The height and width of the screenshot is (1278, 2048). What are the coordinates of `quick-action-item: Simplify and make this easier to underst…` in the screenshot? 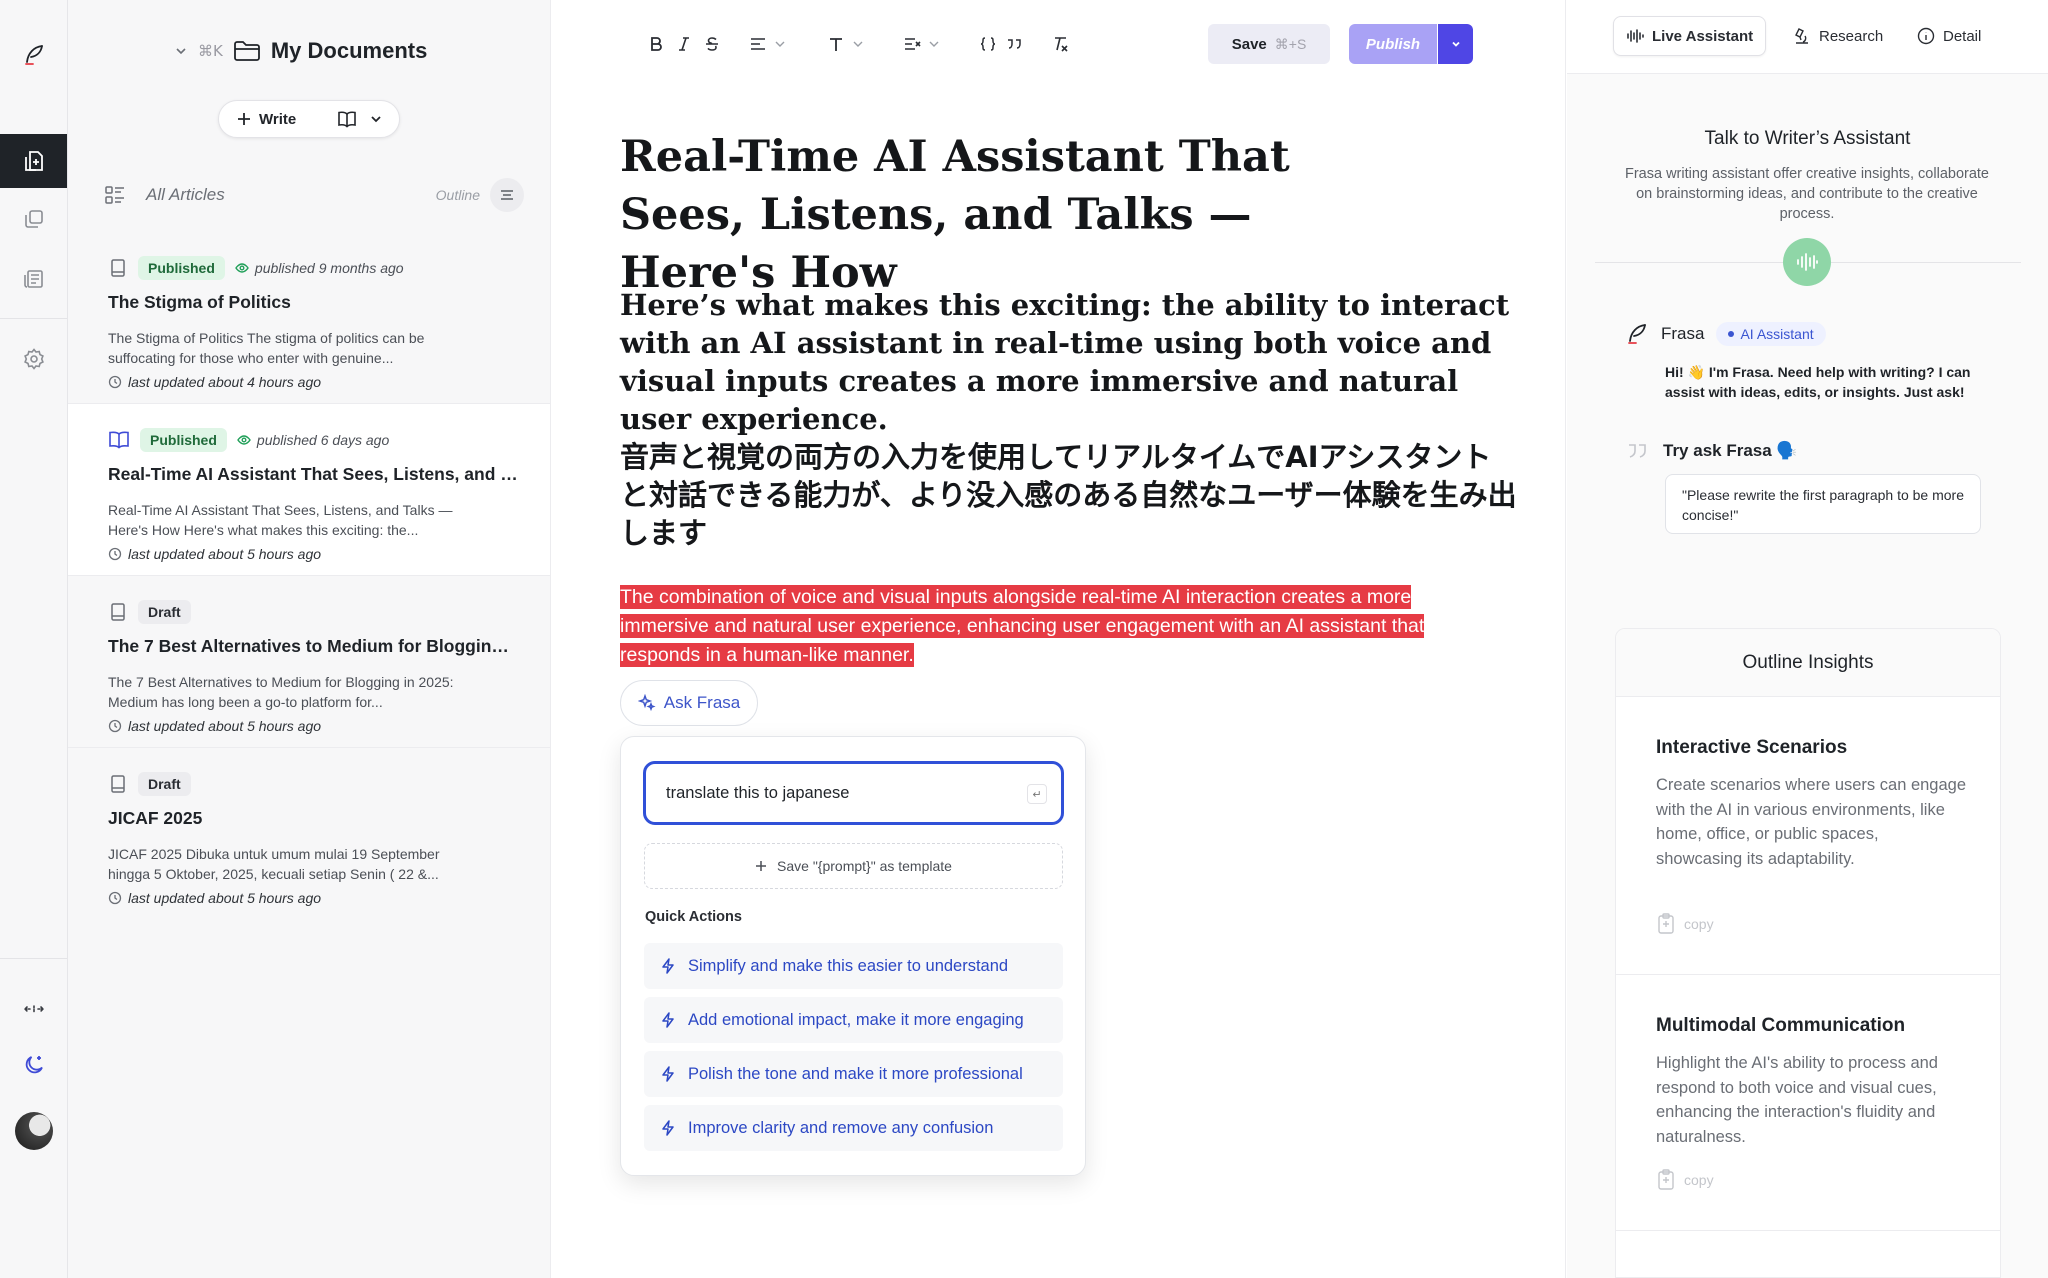 It's located at (853, 966).